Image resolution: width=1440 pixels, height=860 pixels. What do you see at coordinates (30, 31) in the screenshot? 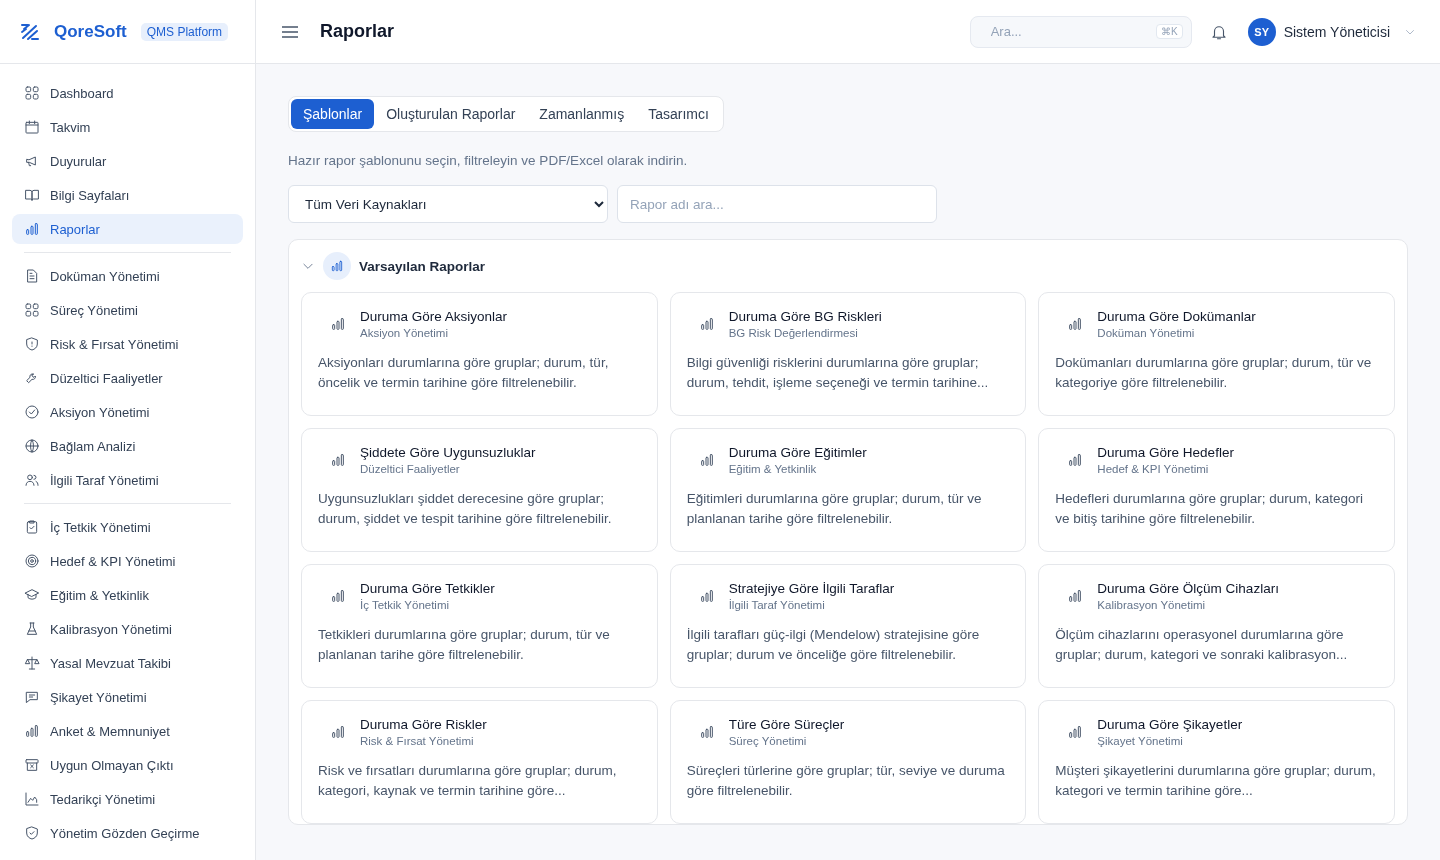
I see `logo-icon` at bounding box center [30, 31].